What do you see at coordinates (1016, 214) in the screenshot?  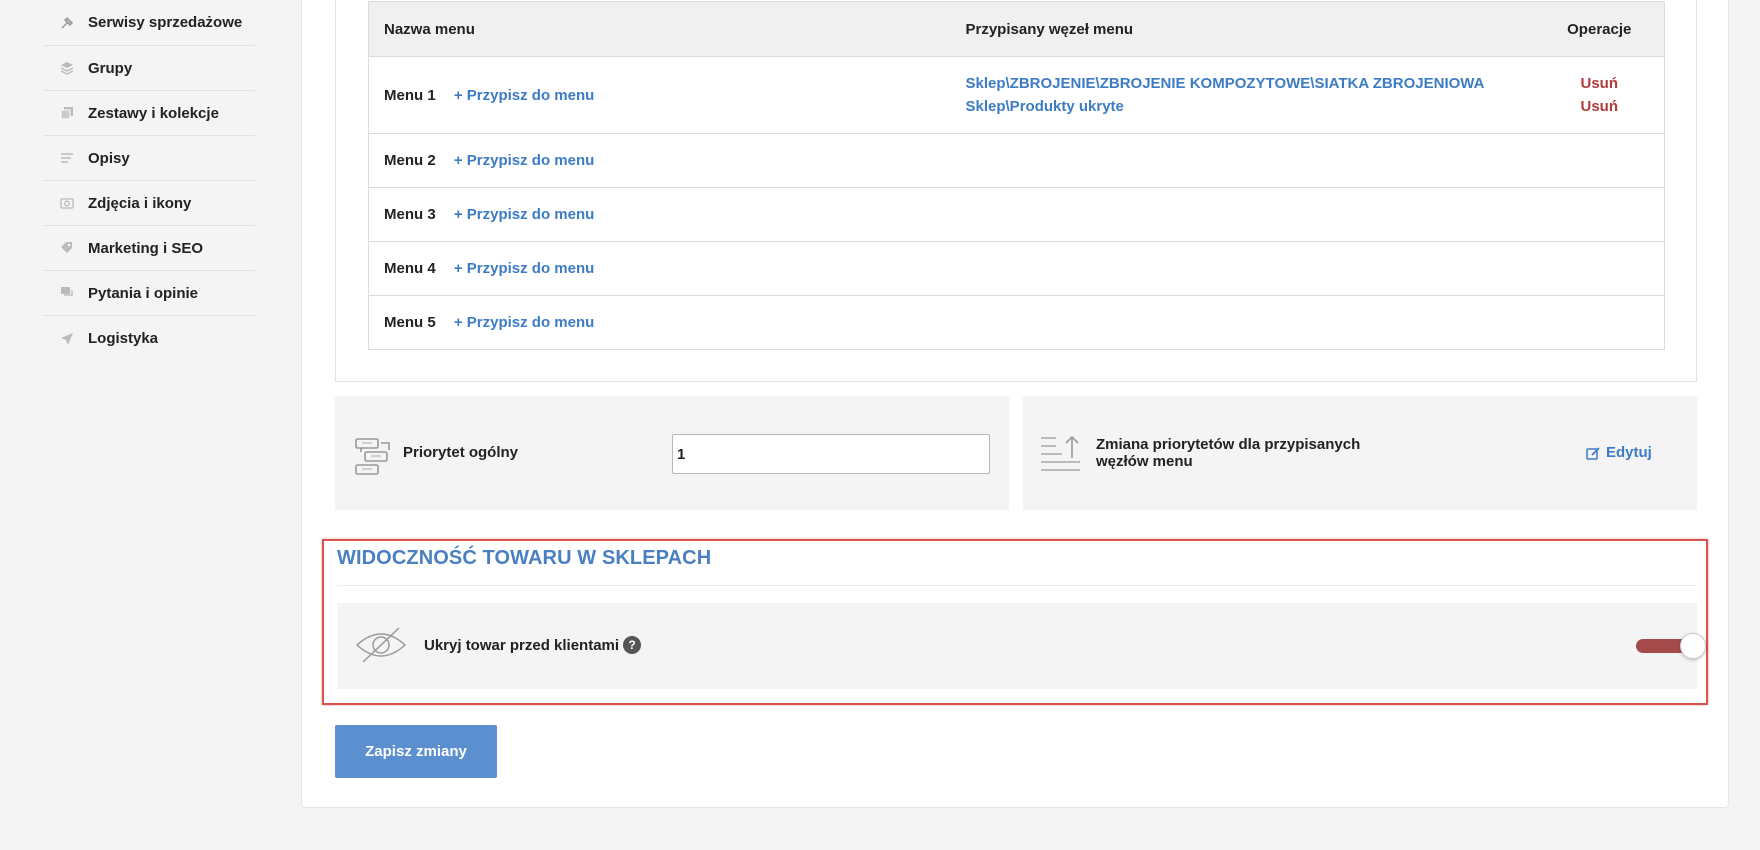 I see `table-row: Menu 3 + Przypisz do menu` at bounding box center [1016, 214].